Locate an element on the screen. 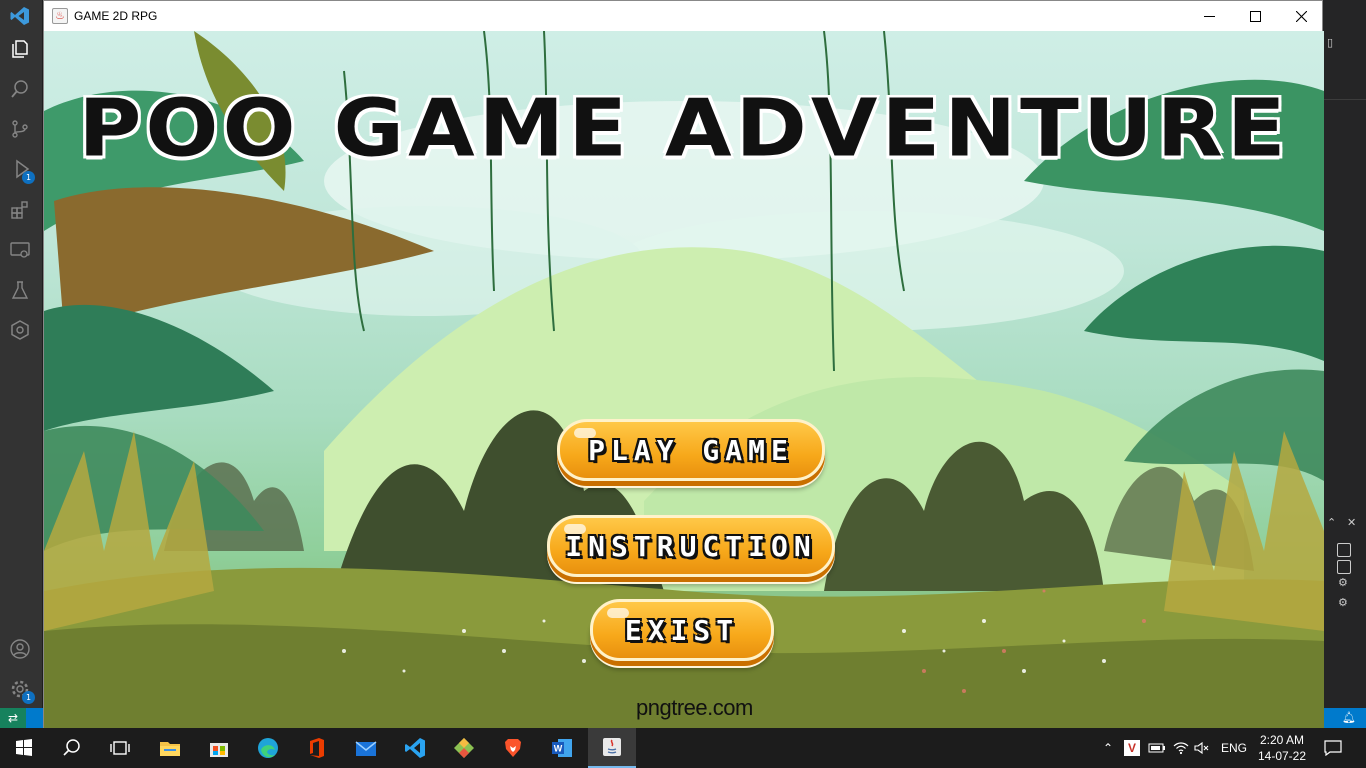 This screenshot has height=768, width=1366. taskbar-clock: 2:20 AM 14-07-22 is located at coordinates (1282, 748).